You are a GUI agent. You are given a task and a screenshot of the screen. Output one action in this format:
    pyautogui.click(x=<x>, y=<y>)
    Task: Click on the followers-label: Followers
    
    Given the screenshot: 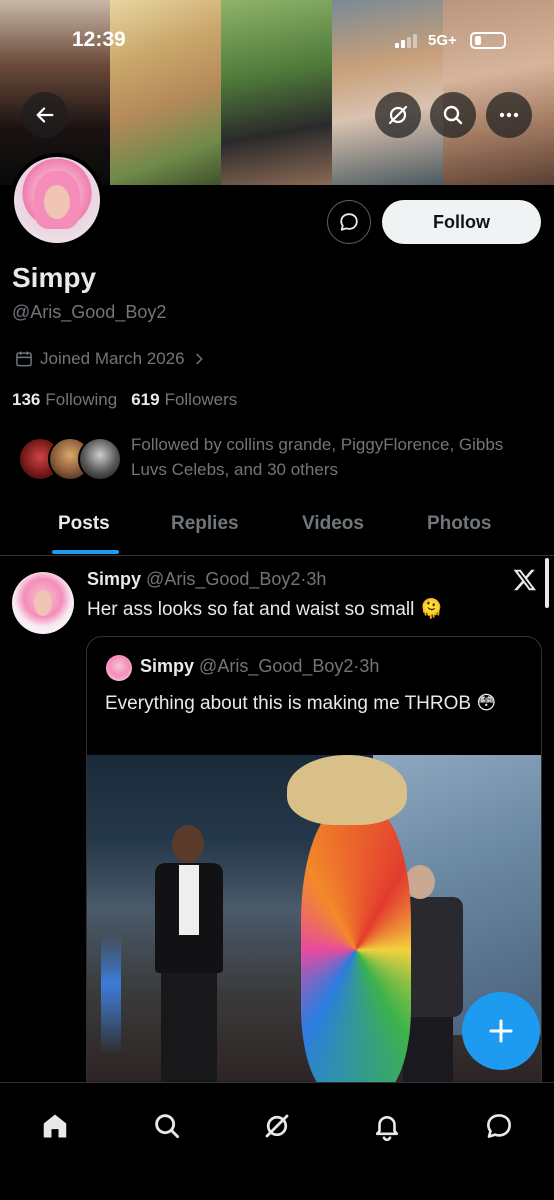 What is the action you would take?
    pyautogui.click(x=201, y=399)
    